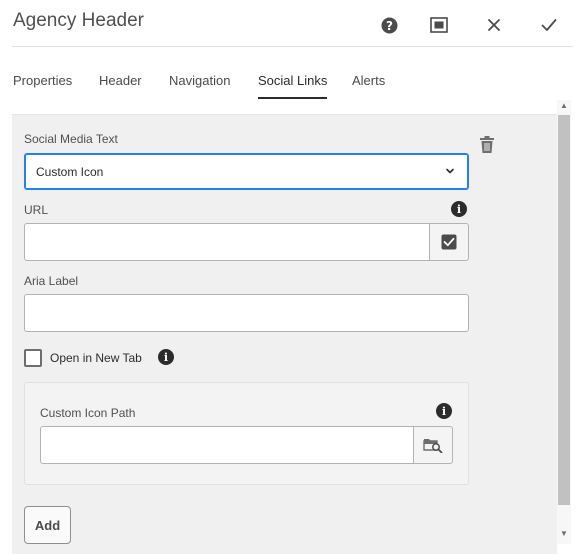  What do you see at coordinates (459, 209) in the screenshot?
I see `url-info-icon: i` at bounding box center [459, 209].